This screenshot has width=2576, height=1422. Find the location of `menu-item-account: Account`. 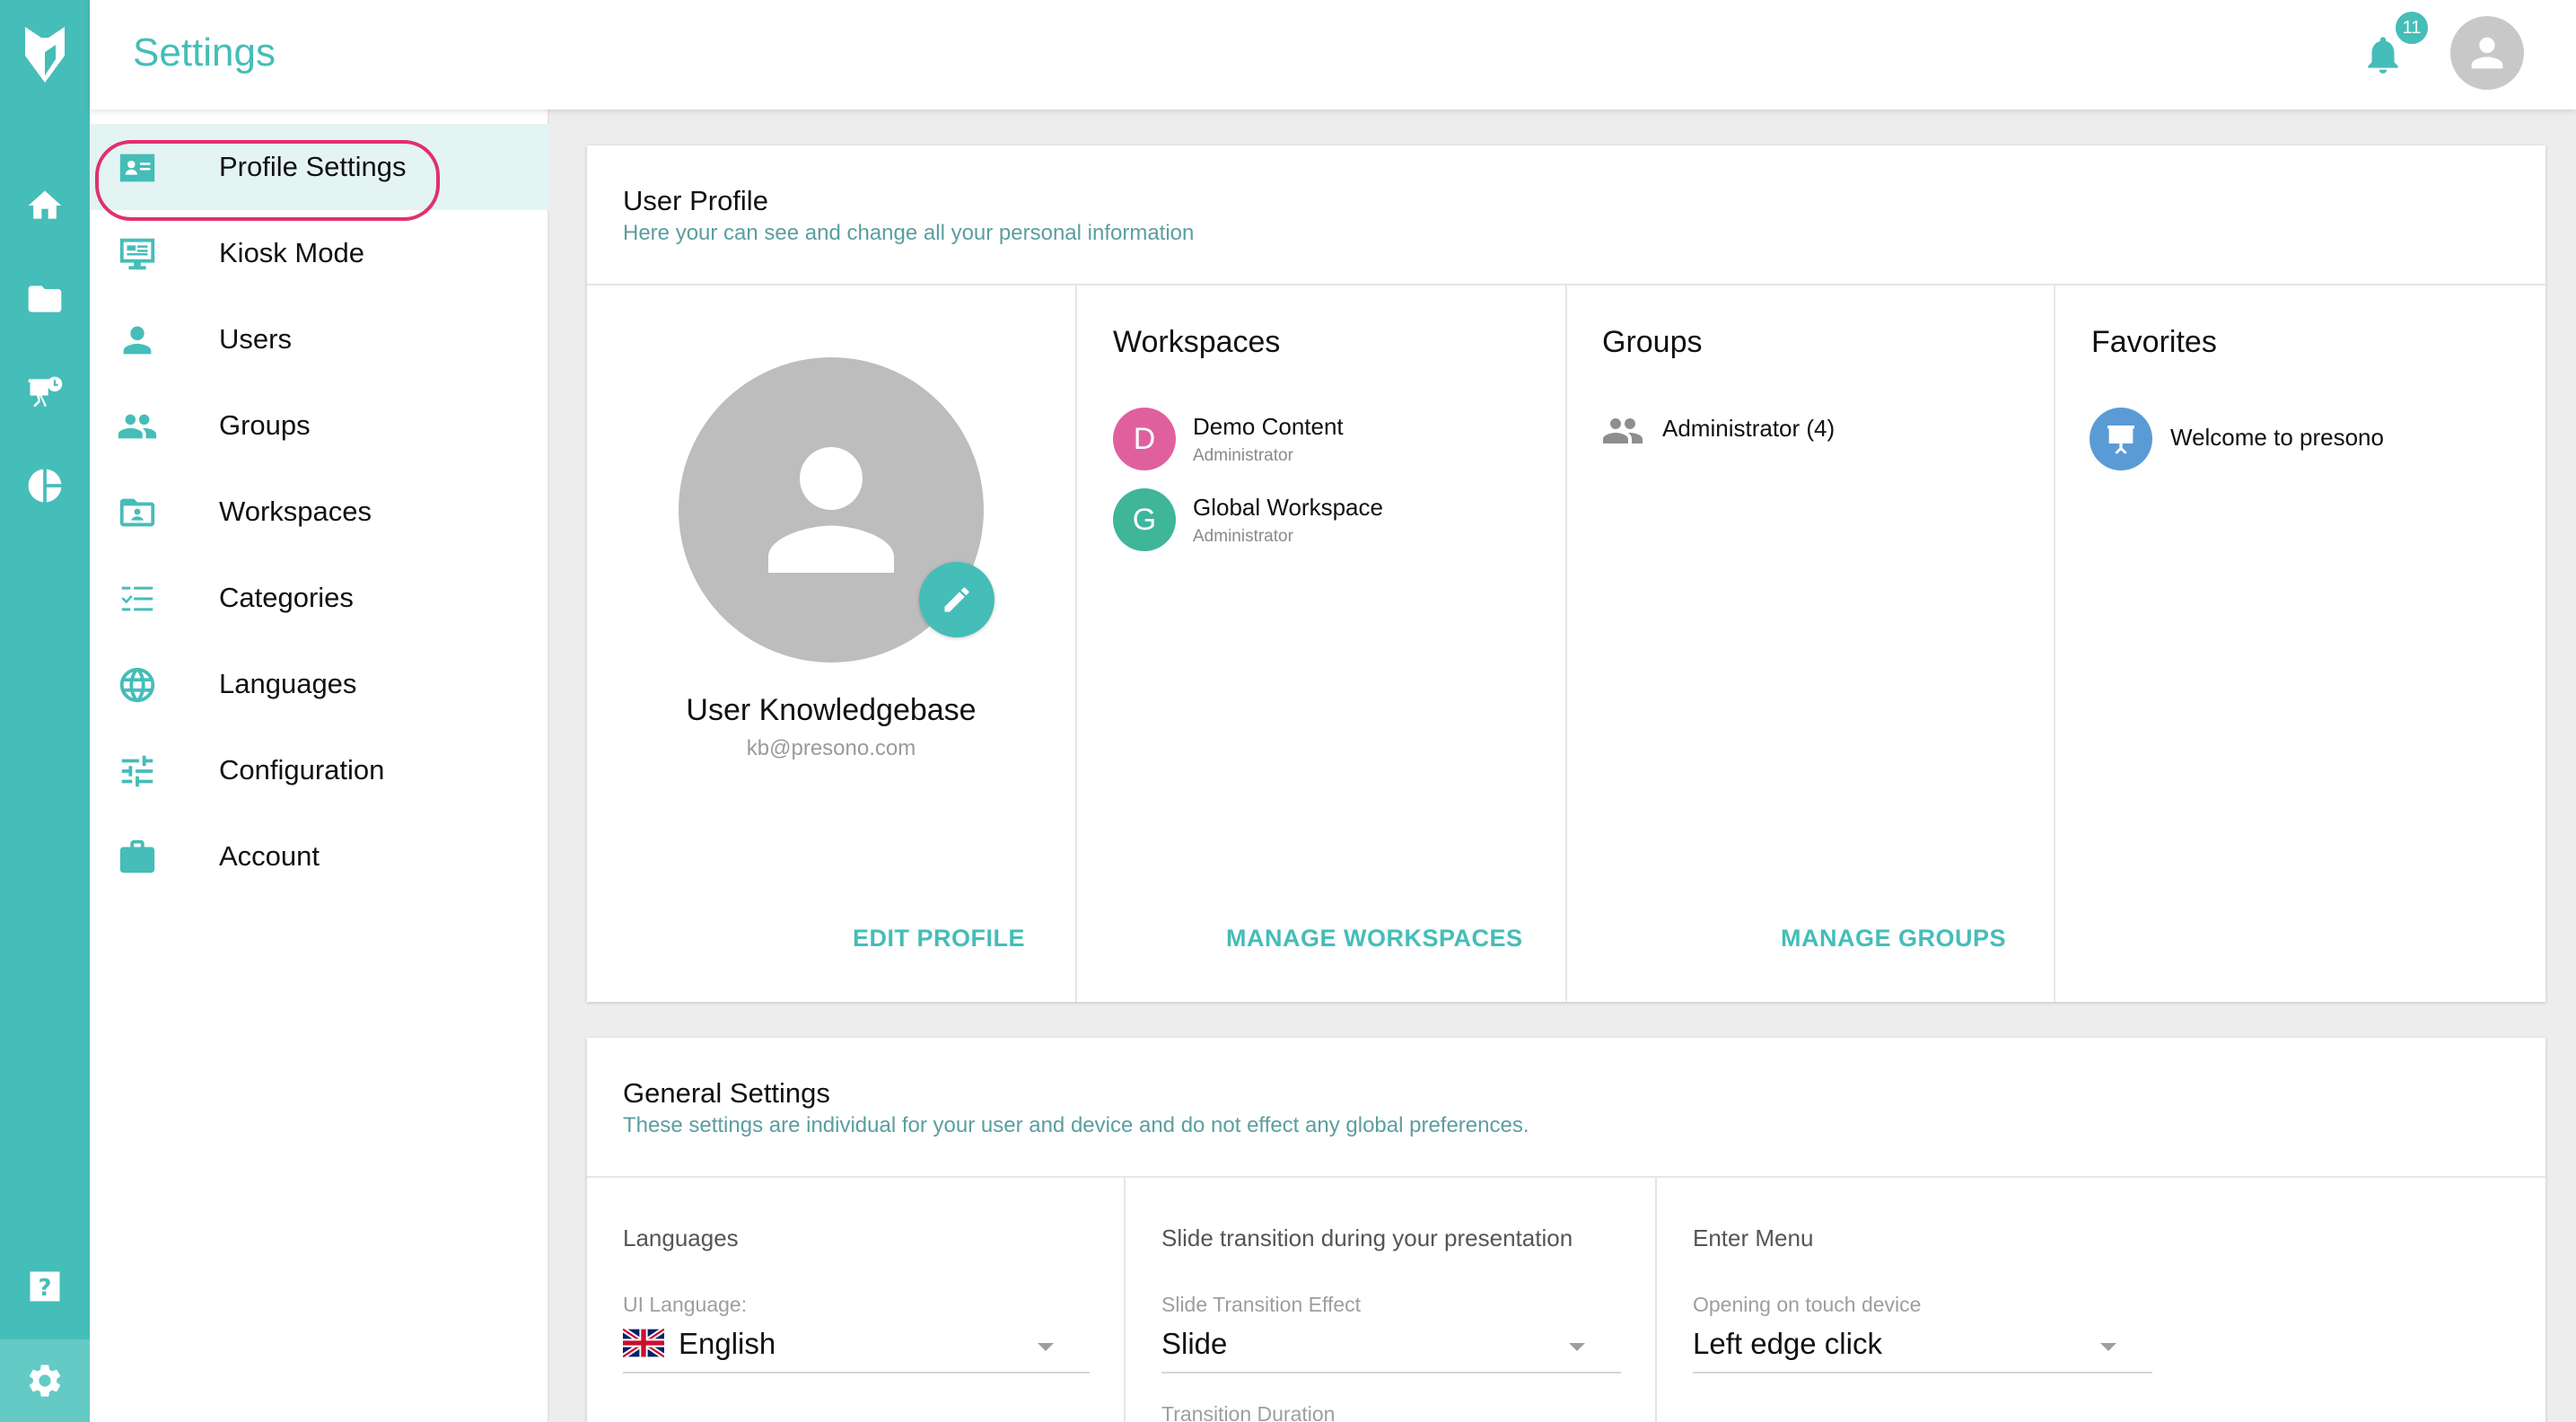

menu-item-account: Account is located at coordinates (319, 856).